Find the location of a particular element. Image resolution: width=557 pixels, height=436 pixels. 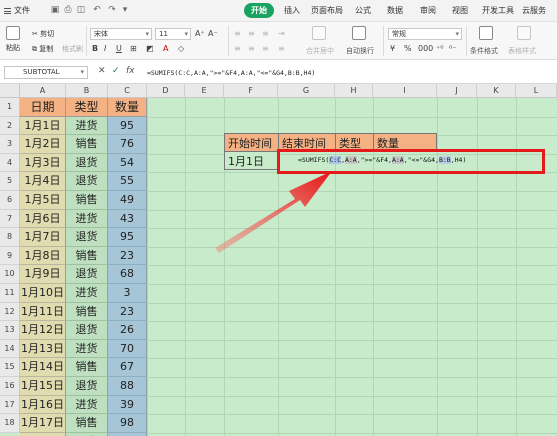

arrow-shape is located at coordinates (273, 212).